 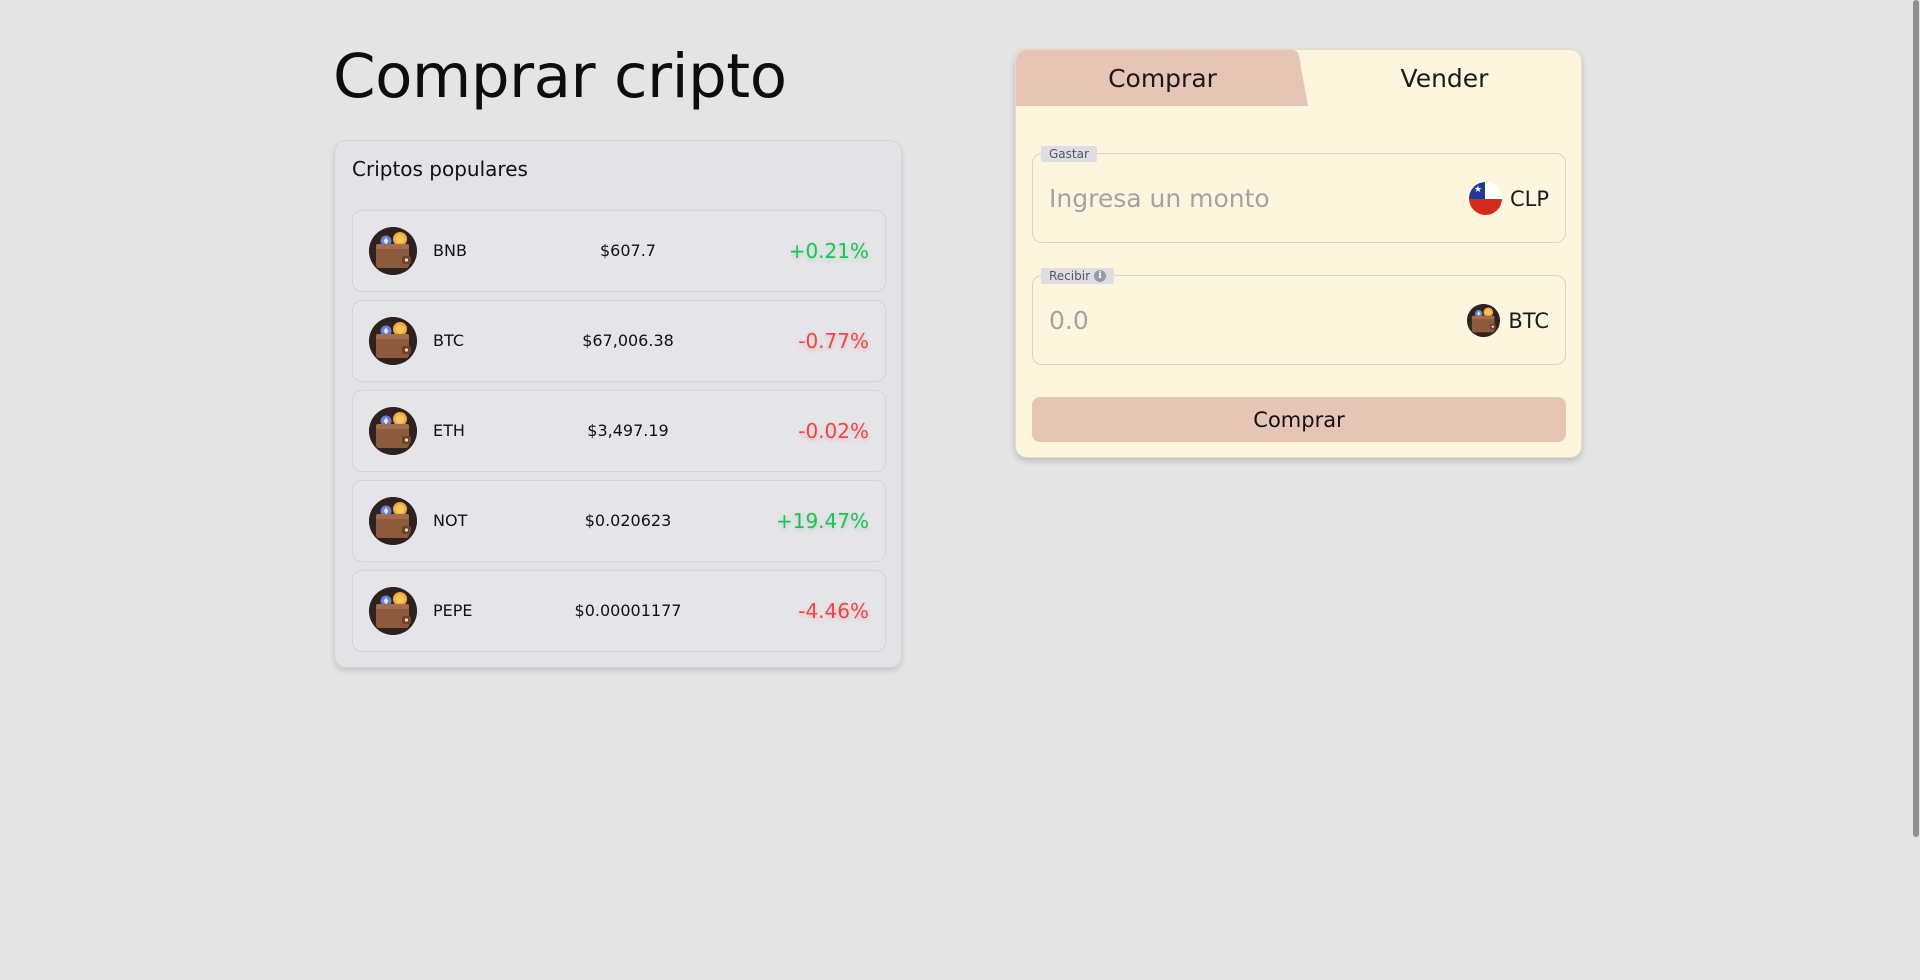 I want to click on coin-price: $607.7, so click(x=628, y=250).